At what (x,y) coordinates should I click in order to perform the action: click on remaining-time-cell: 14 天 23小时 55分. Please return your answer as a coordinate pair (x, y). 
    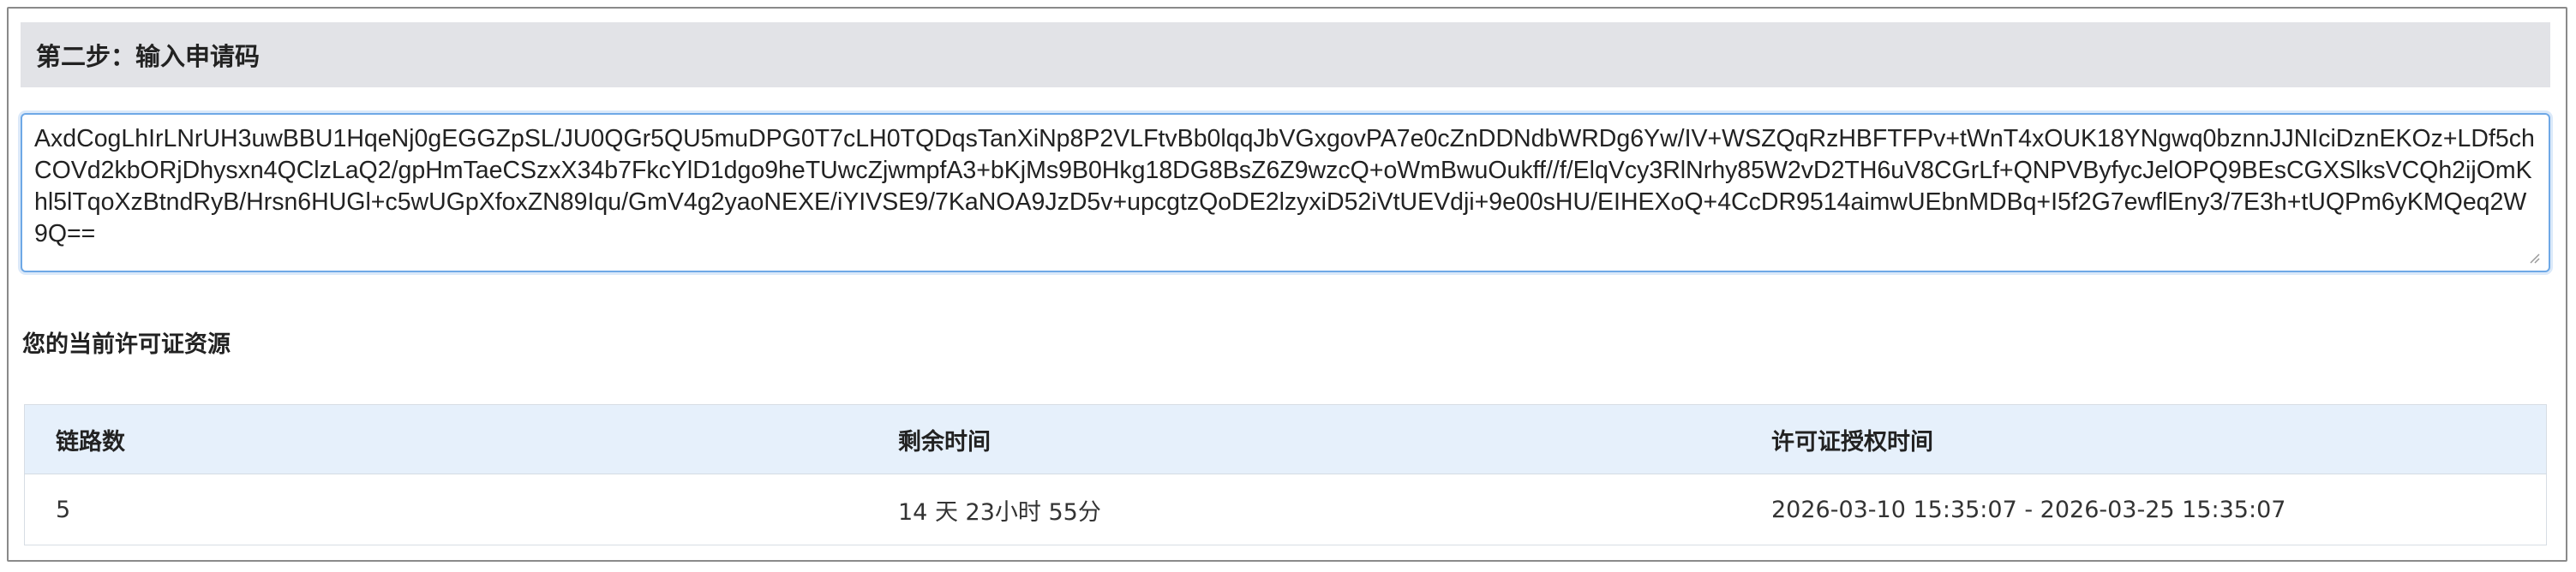
    Looking at the image, I should click on (1303, 510).